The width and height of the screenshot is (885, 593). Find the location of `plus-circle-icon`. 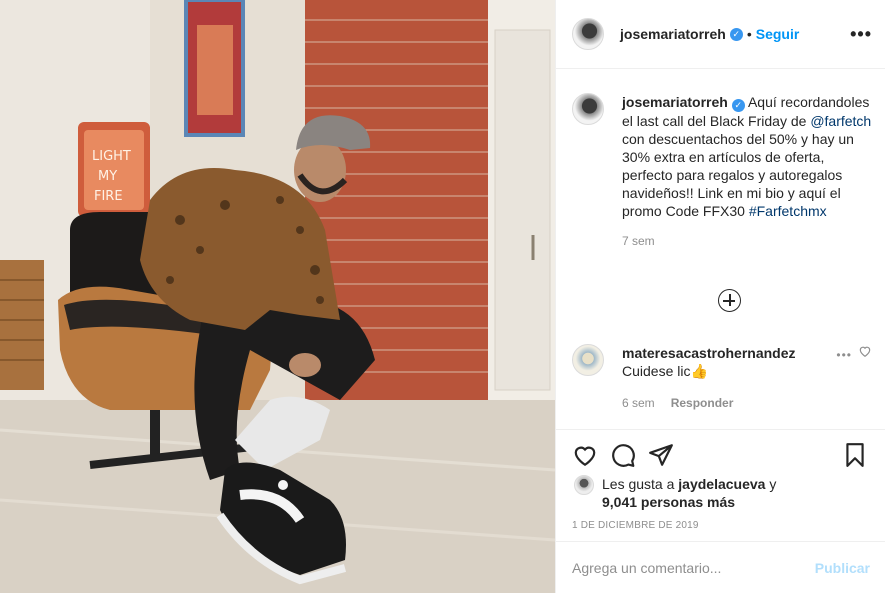

plus-circle-icon is located at coordinates (729, 300).